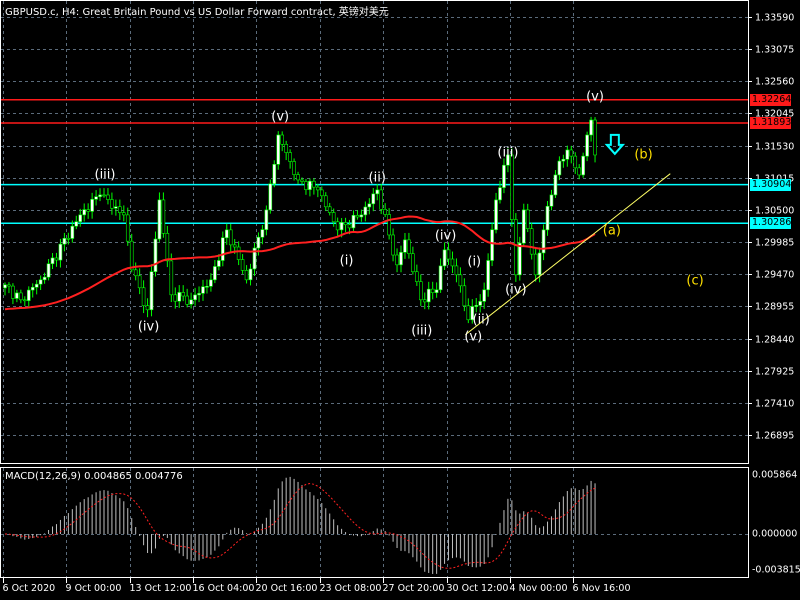 The height and width of the screenshot is (600, 800). I want to click on price-tag: 1.31893, so click(771, 122).